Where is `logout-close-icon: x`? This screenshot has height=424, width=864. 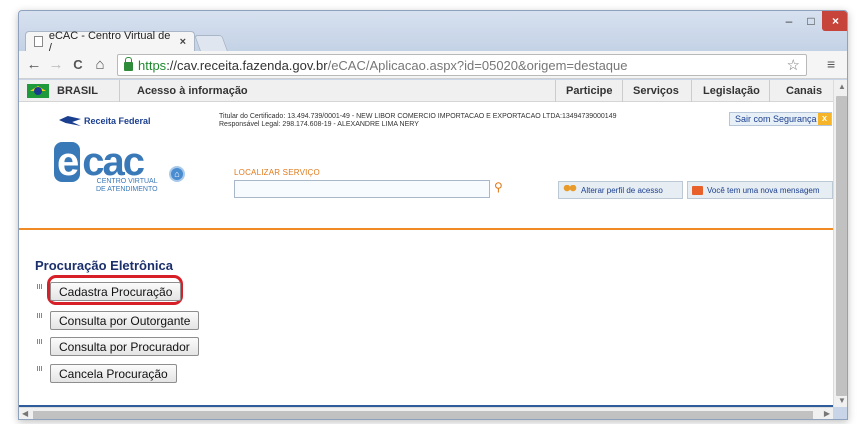 logout-close-icon: x is located at coordinates (824, 119).